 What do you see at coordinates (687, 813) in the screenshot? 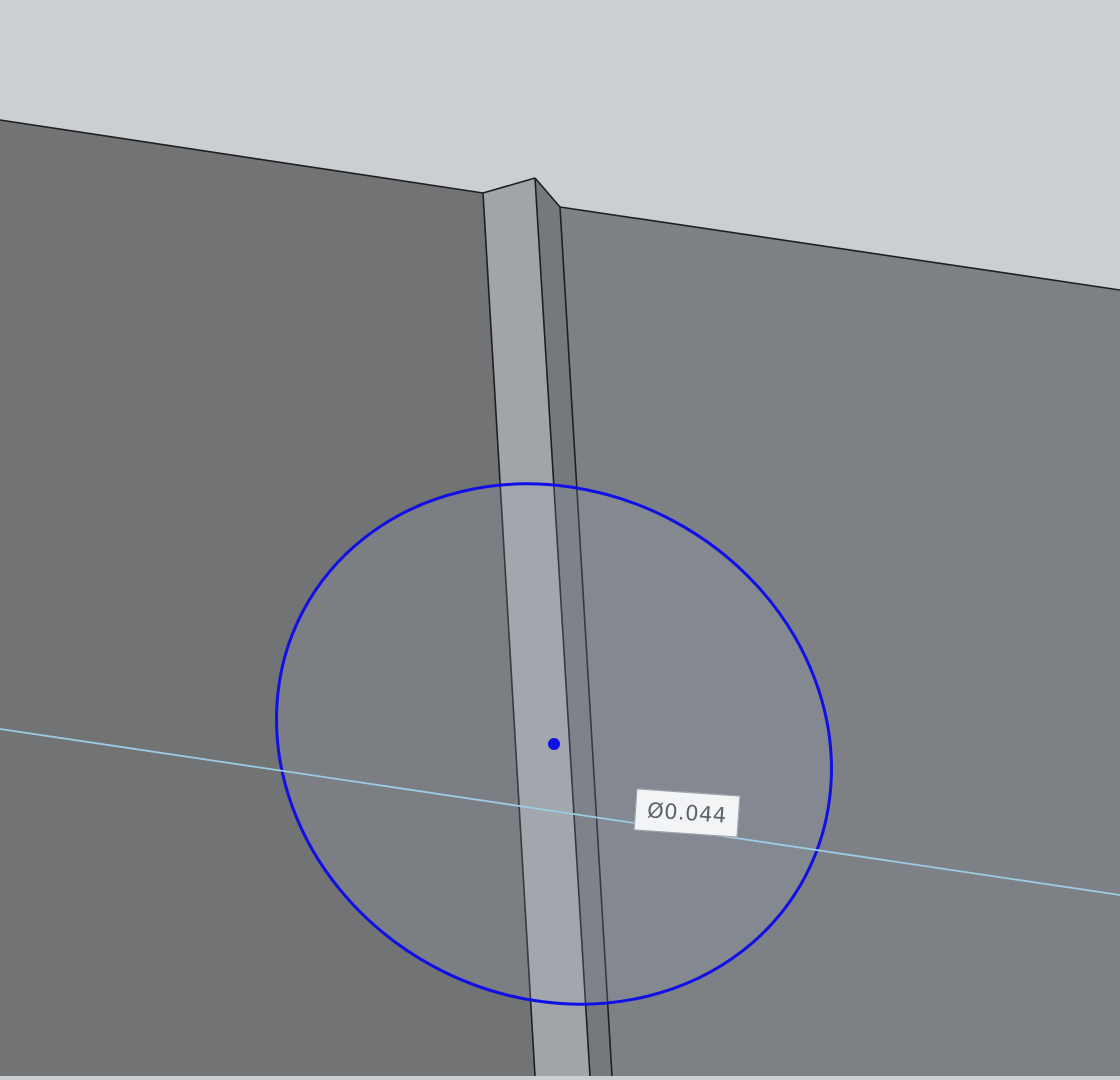
I see `diameter-dimension-label: Ø0.044` at bounding box center [687, 813].